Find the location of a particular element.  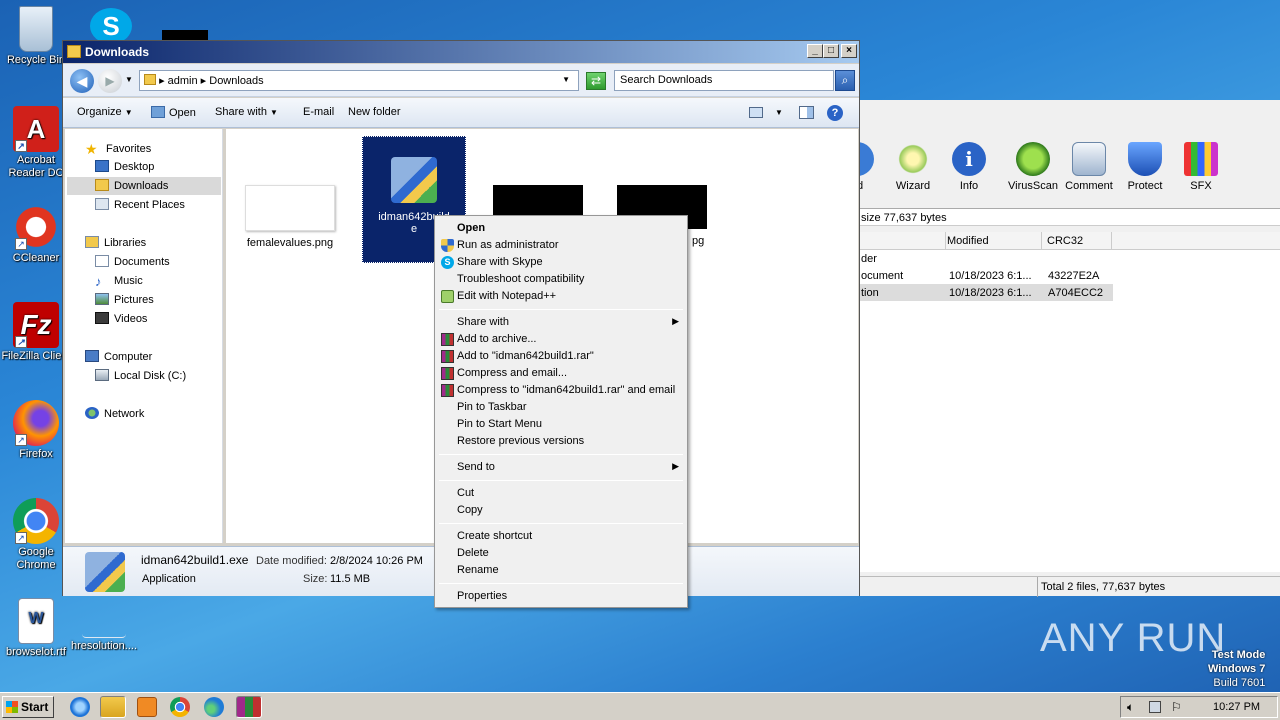

col-modified: Modified is located at coordinates (968, 241).